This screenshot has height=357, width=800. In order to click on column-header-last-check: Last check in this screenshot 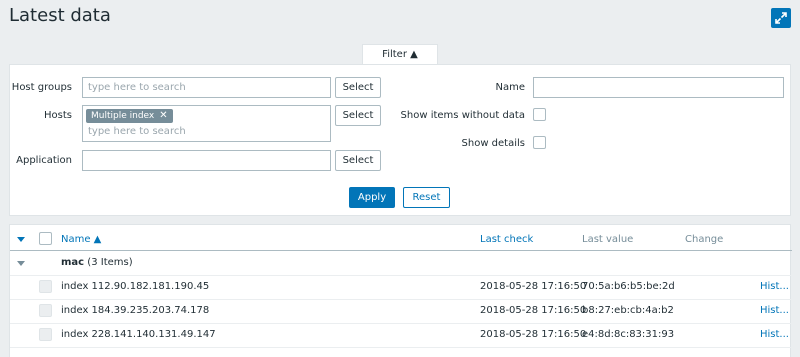, I will do `click(506, 239)`.